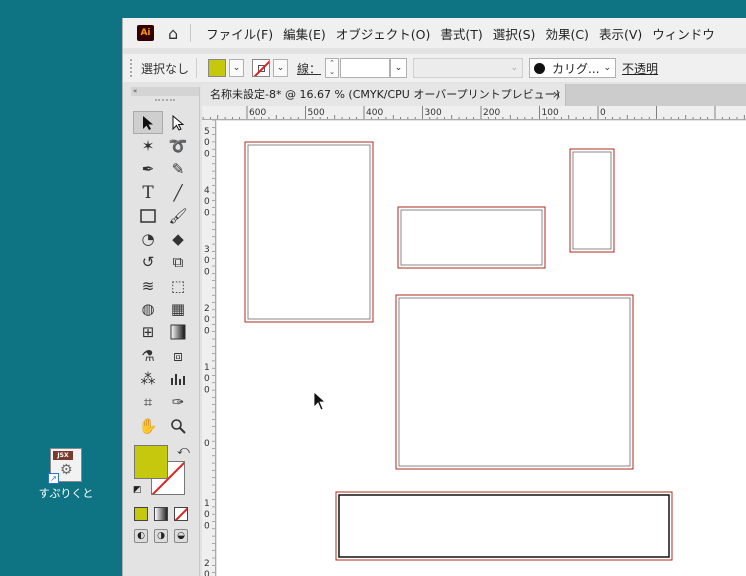  Describe the element at coordinates (281, 68) in the screenshot. I see `stroke-dropdown: ⌄` at that location.